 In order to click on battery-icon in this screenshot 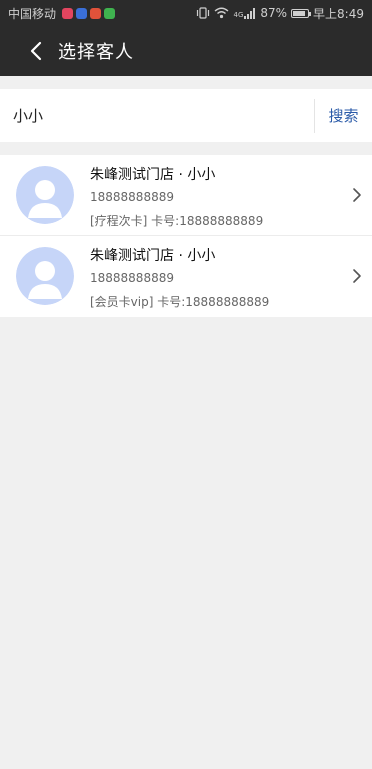, I will do `click(301, 13)`.